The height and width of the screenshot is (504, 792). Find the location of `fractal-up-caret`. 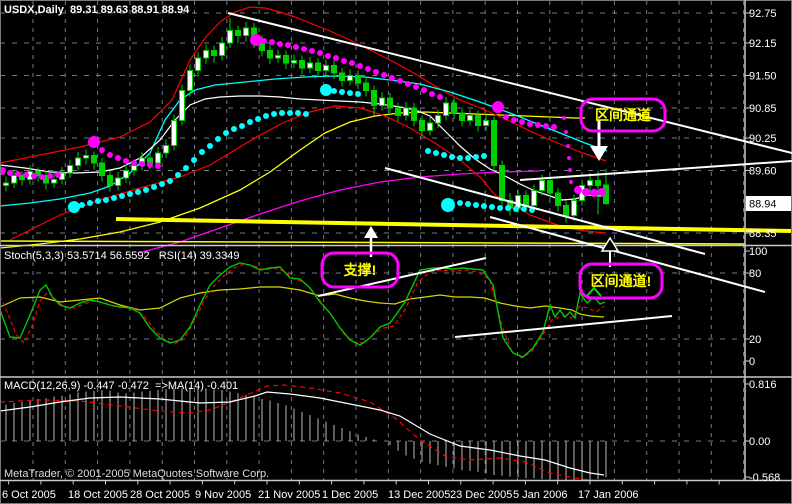

fractal-up-caret is located at coordinates (594, 291).